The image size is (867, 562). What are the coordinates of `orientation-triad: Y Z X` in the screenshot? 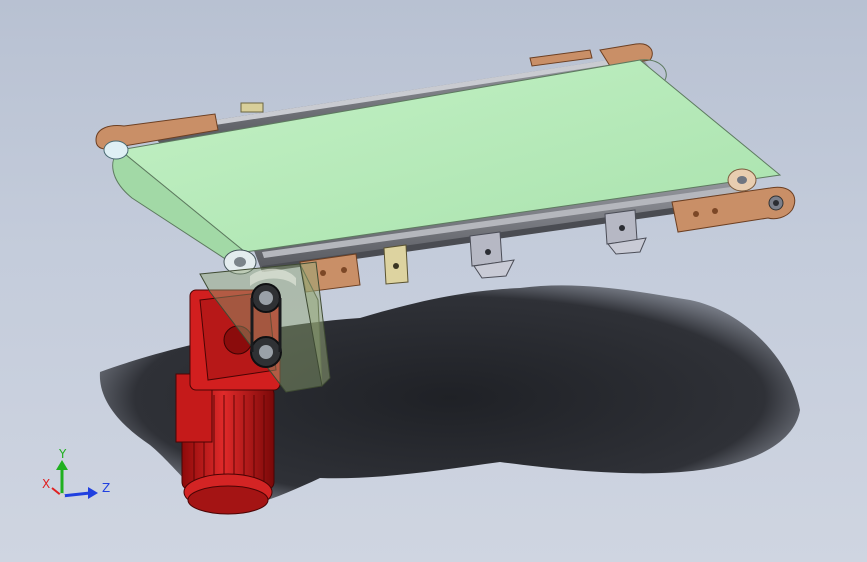 It's located at (76, 473).